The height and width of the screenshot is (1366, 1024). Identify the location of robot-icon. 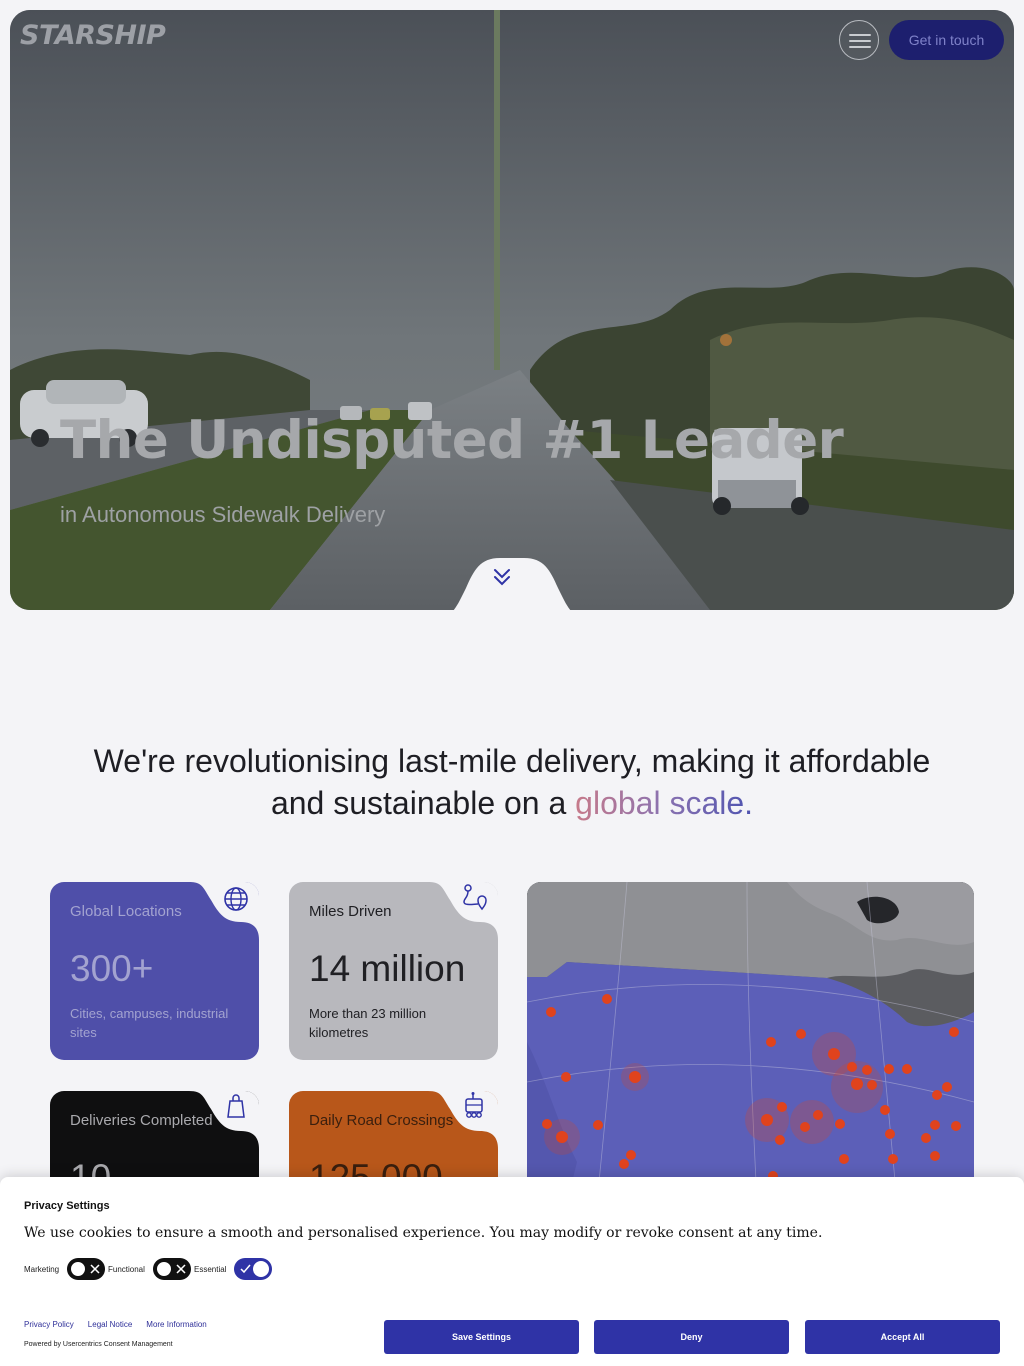
(474, 1105).